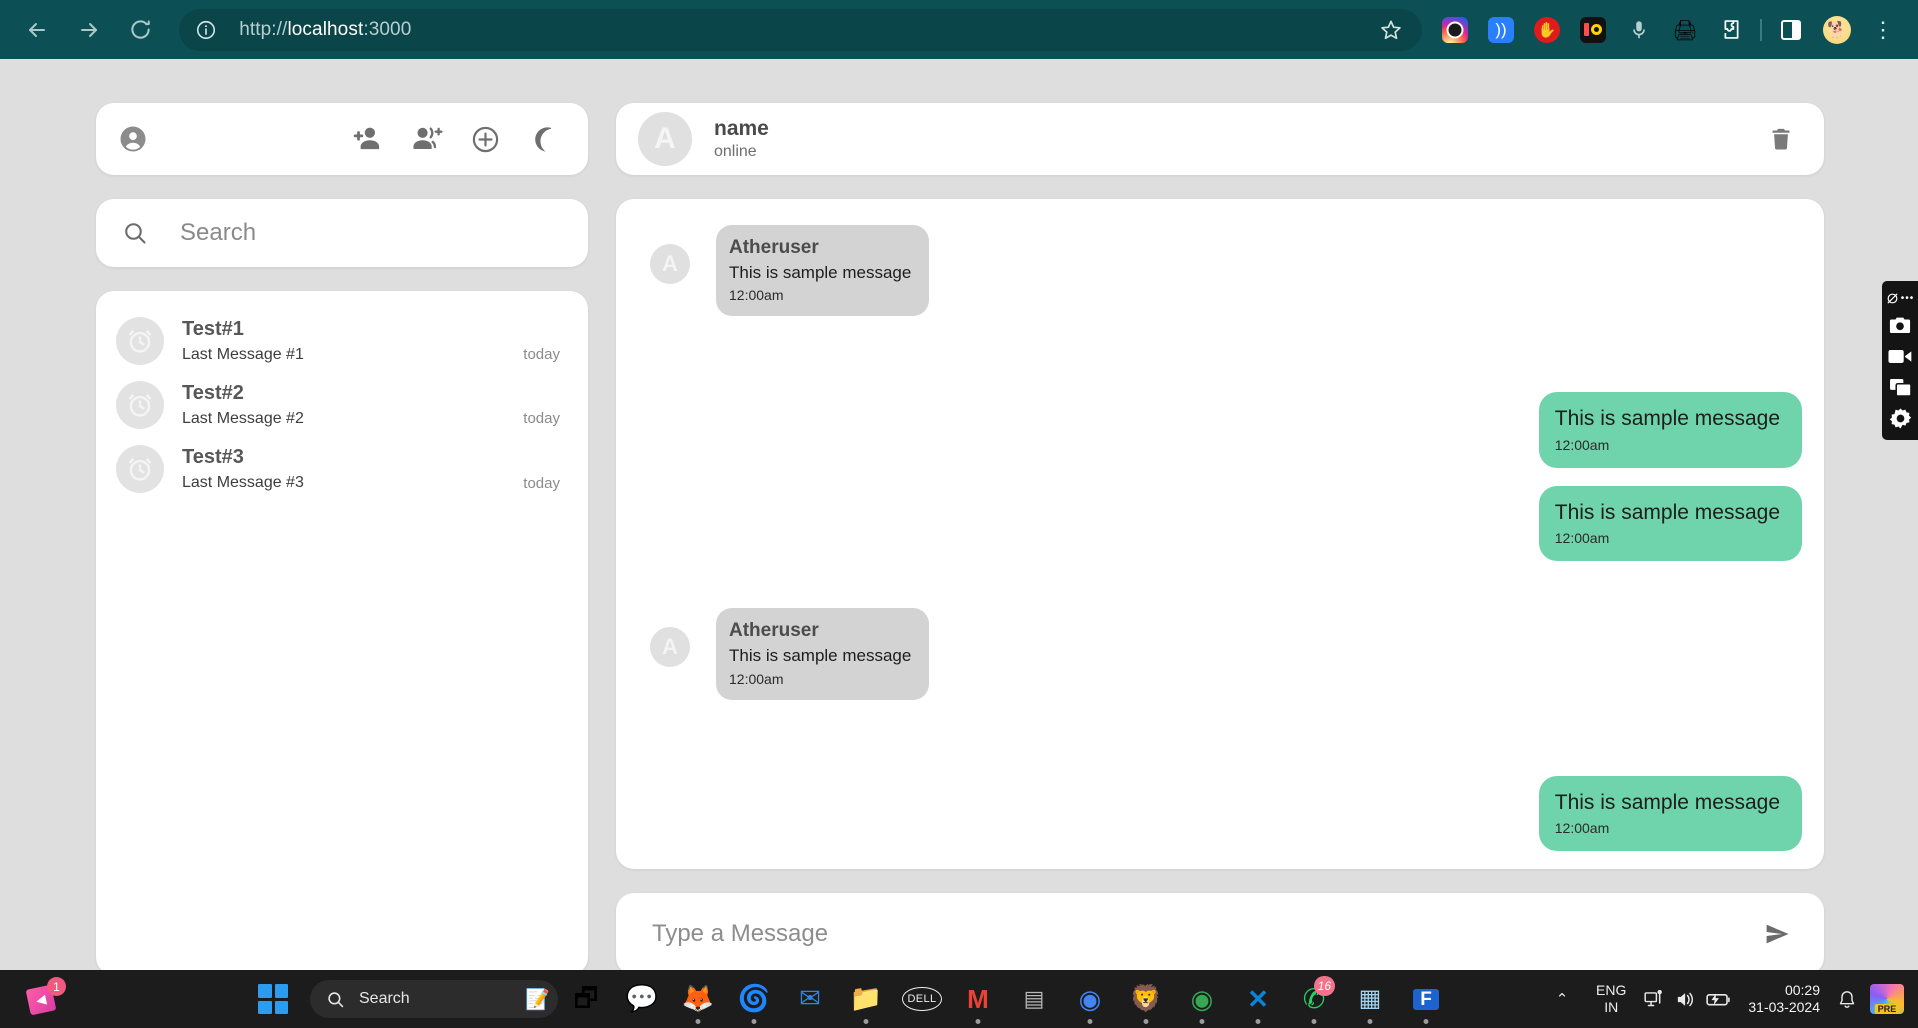 This screenshot has height=1028, width=1918. I want to click on language-line-2: IN, so click(1611, 1007).